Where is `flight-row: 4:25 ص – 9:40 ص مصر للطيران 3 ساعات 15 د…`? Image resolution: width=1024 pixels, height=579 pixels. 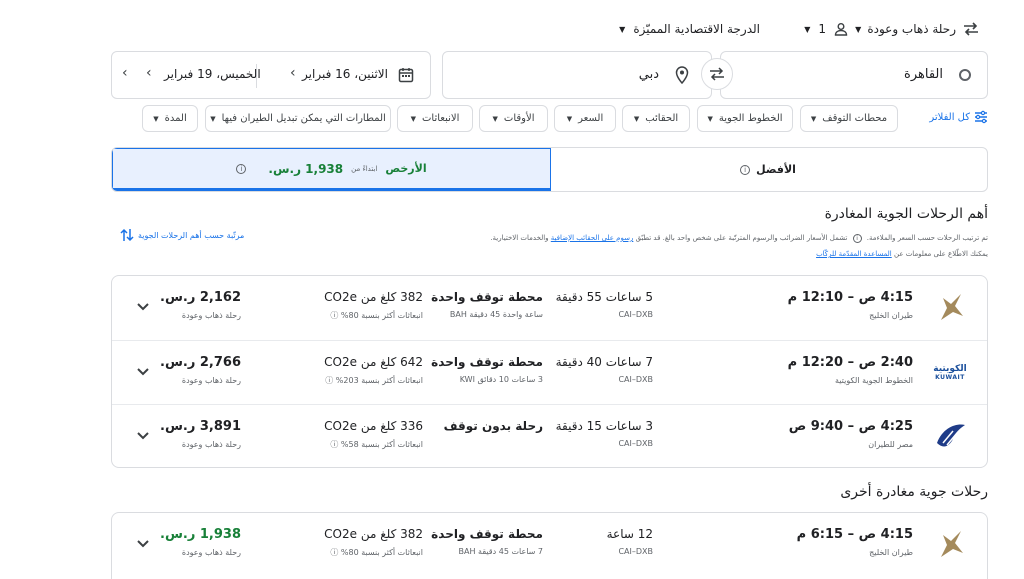 flight-row: 4:25 ص – 9:40 ص مصر للطيران 3 ساعات 15 د… is located at coordinates (549, 436).